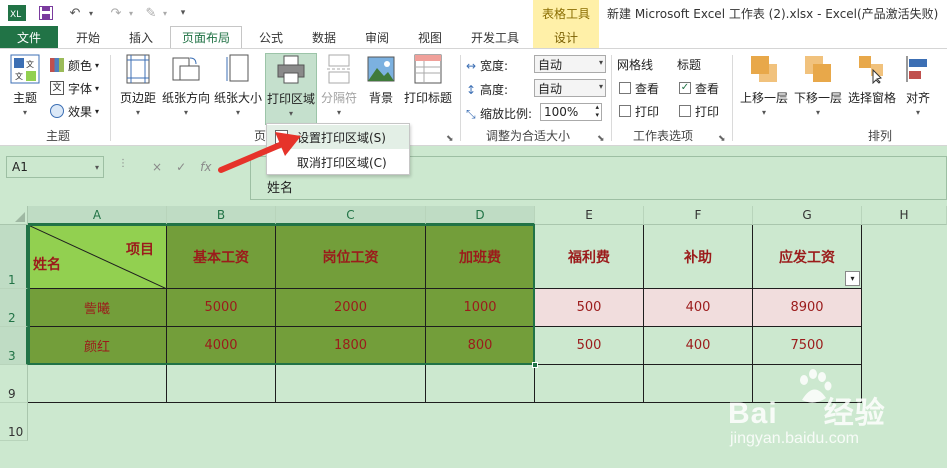 The width and height of the screenshot is (947, 468). I want to click on themes-button: 文文 主题 ▾, so click(25, 86).